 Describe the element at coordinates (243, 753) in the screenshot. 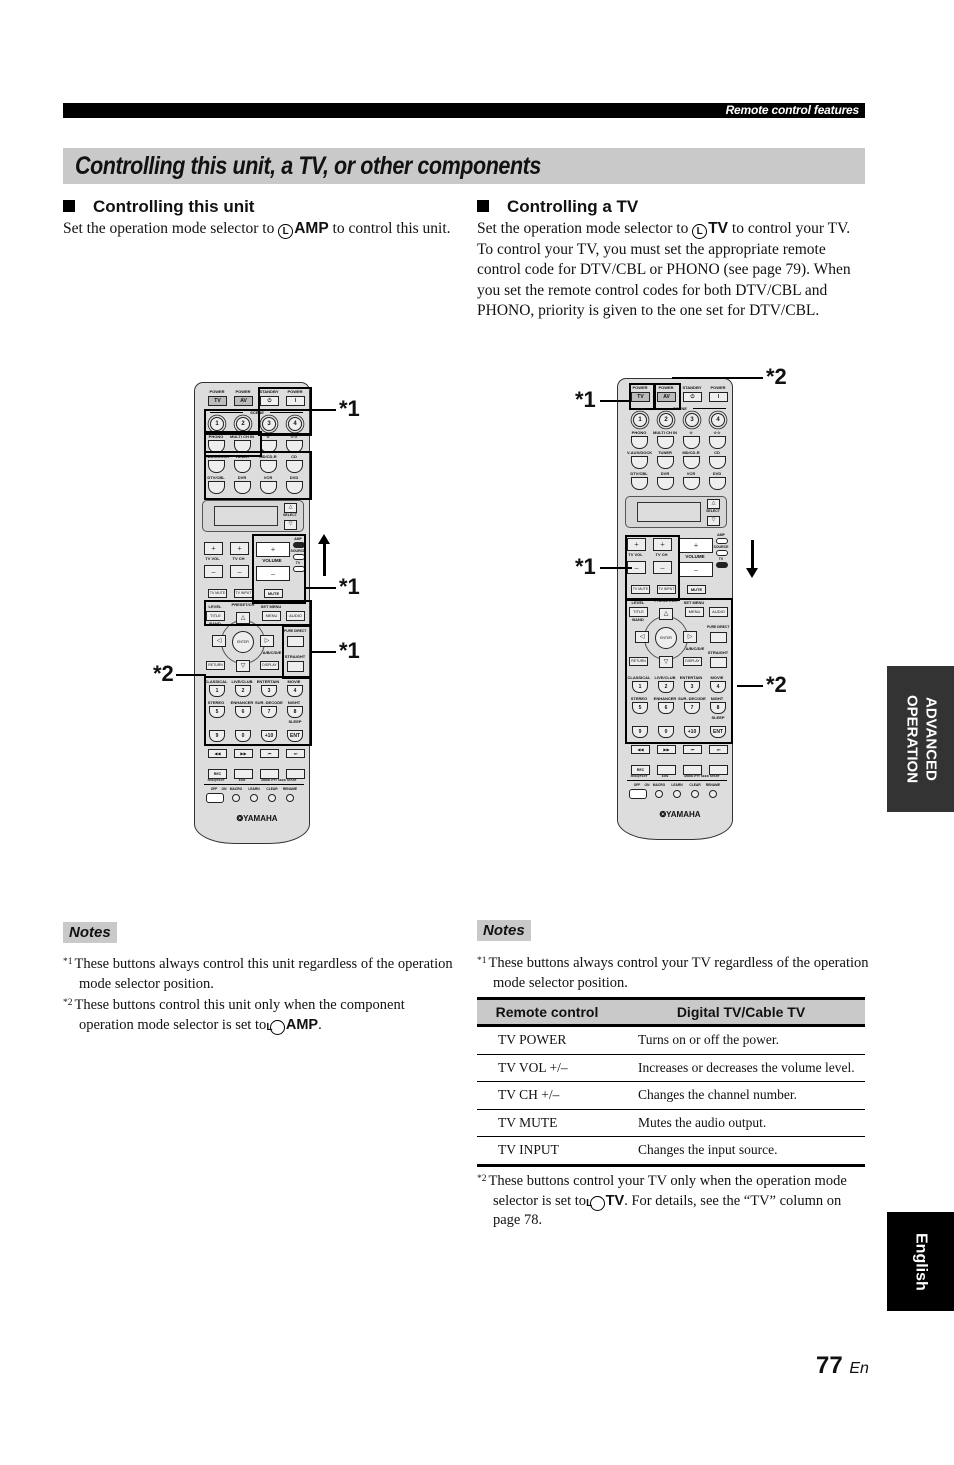

I see `transport-button: ▶▶` at that location.